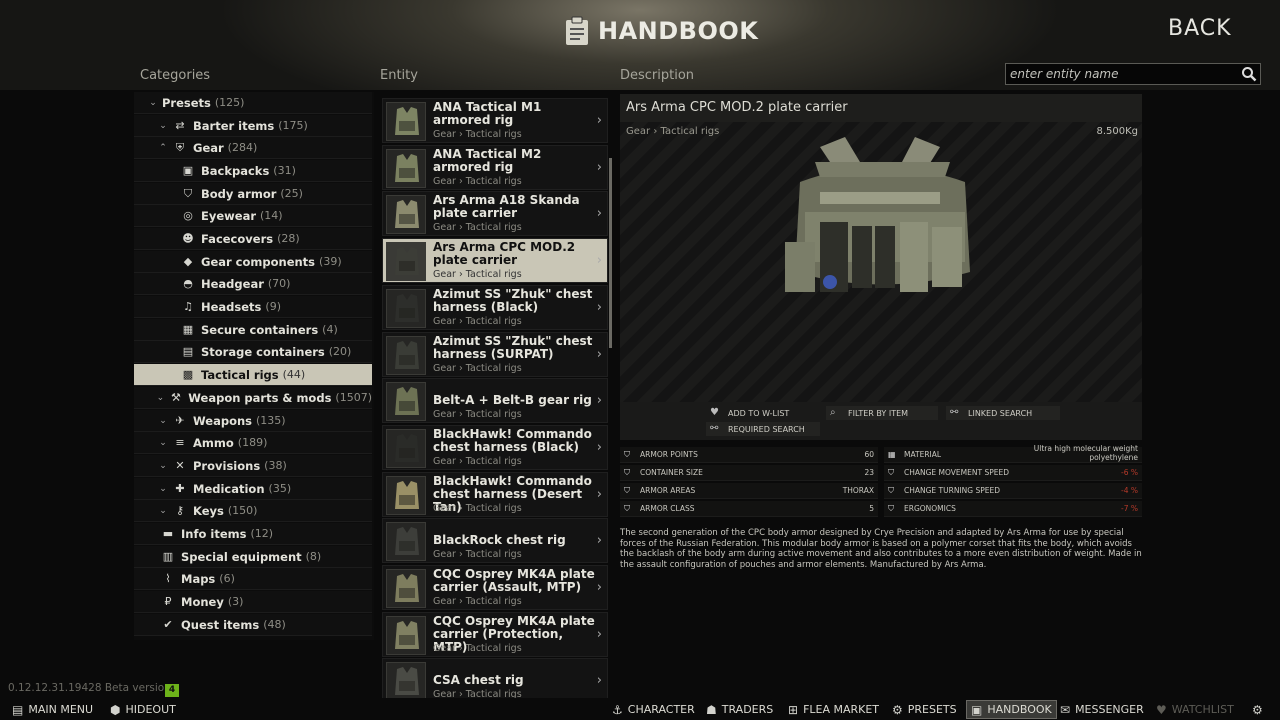 The height and width of the screenshot is (720, 1280). I want to click on messenger-button: ✉ MESSENGER, so click(1102, 709).